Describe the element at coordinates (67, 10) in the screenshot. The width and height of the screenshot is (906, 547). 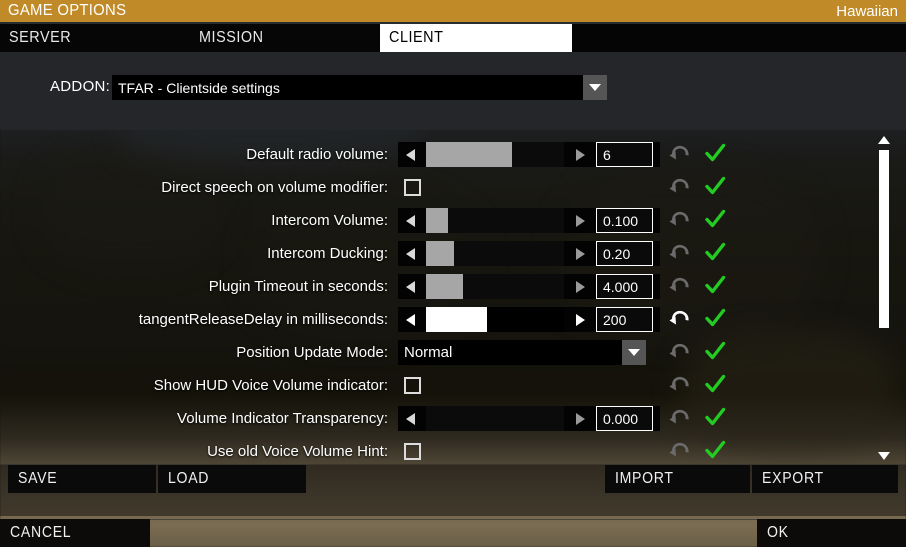
I see `page-title: GAME OPTIONS` at that location.